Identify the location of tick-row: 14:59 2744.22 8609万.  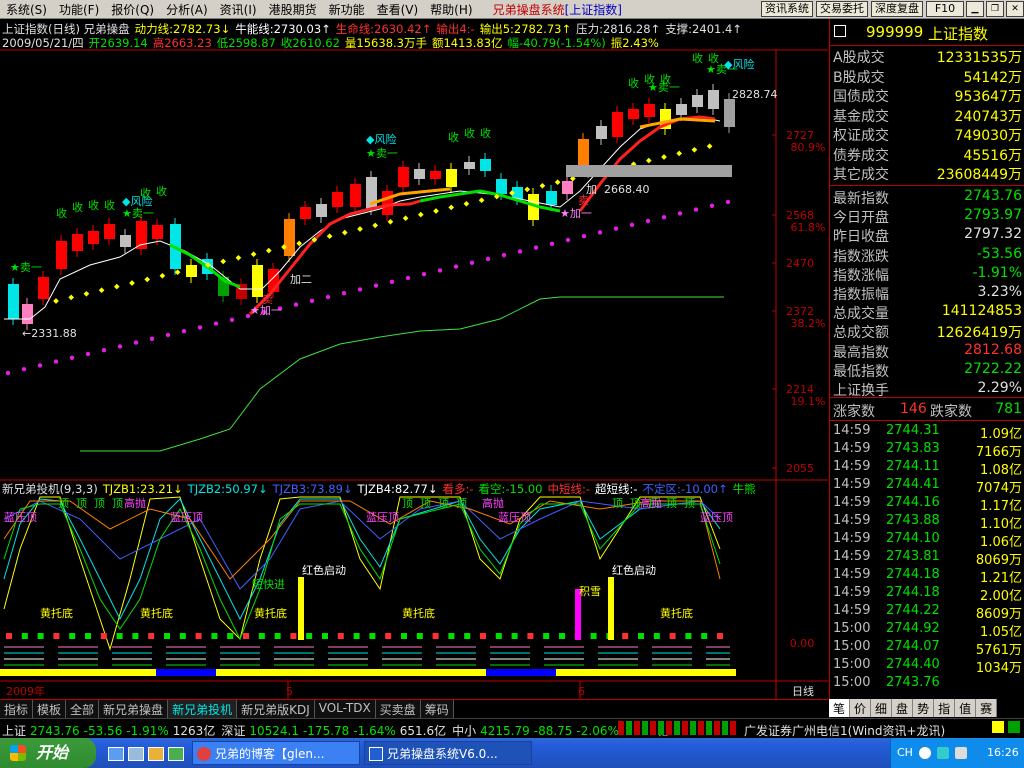
(927, 612).